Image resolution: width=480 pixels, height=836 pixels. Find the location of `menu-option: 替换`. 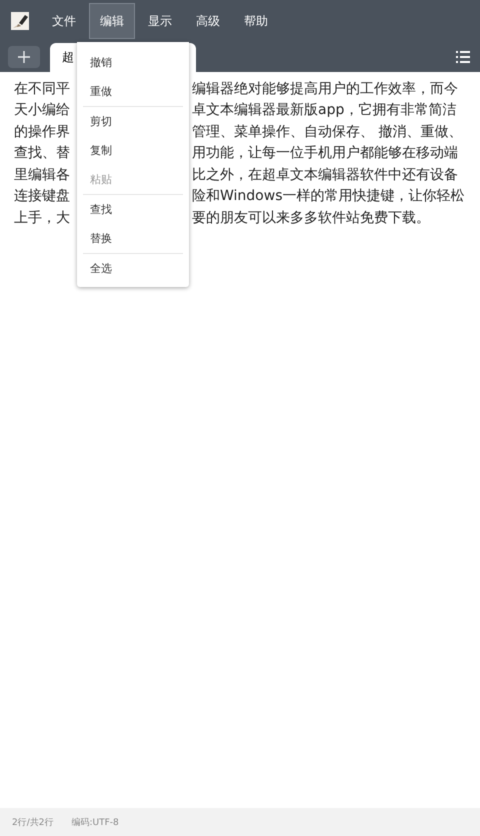

menu-option: 替换 is located at coordinates (133, 238).